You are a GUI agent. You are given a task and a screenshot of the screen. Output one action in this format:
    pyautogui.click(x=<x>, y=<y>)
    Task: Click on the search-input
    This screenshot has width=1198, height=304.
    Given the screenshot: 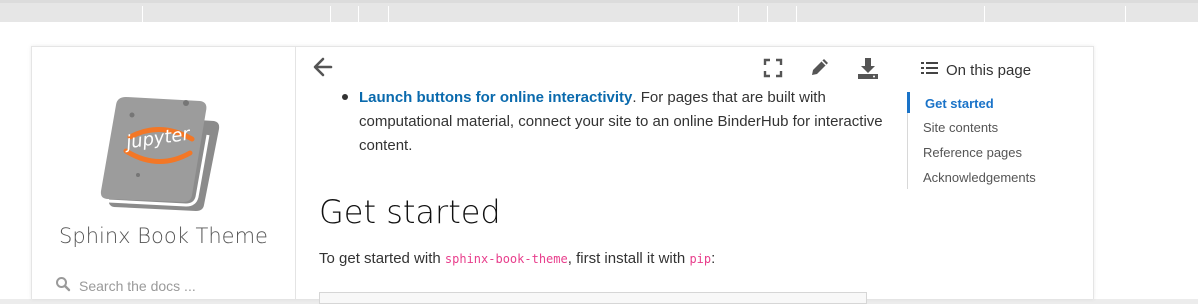 What is the action you would take?
    pyautogui.click(x=174, y=286)
    